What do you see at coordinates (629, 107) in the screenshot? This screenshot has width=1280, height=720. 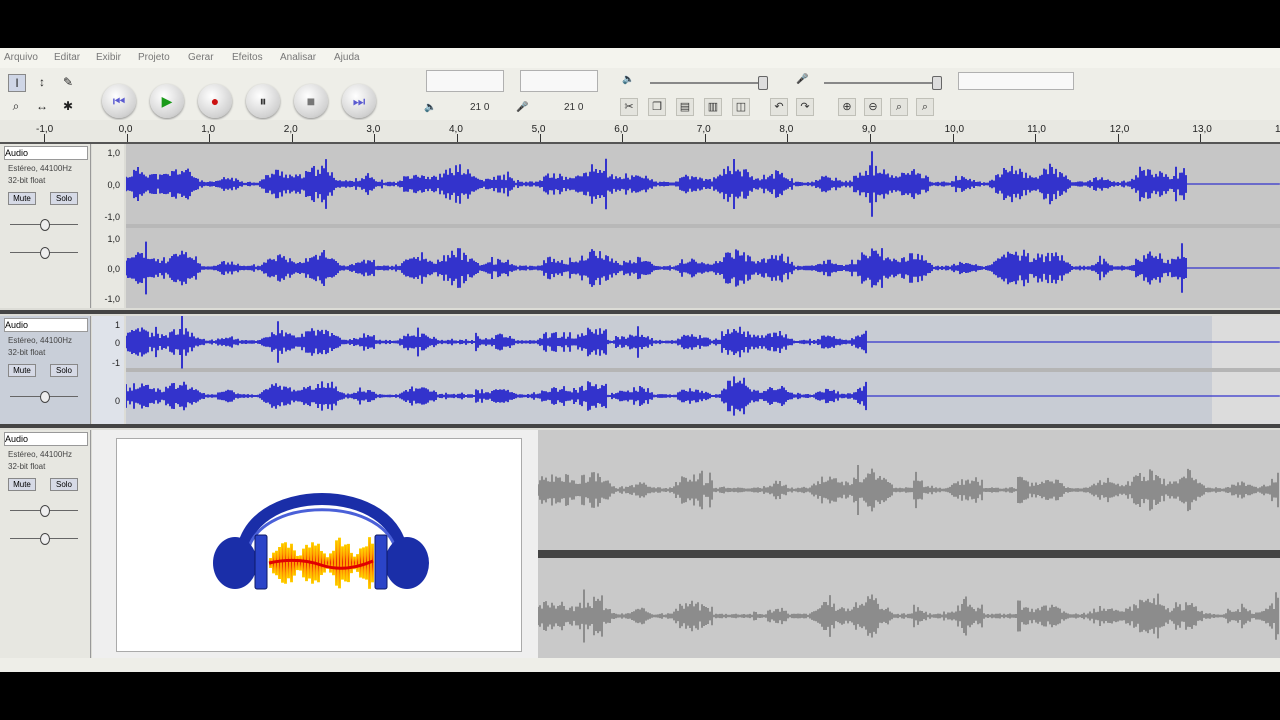 I see `cut-icon: ✂` at bounding box center [629, 107].